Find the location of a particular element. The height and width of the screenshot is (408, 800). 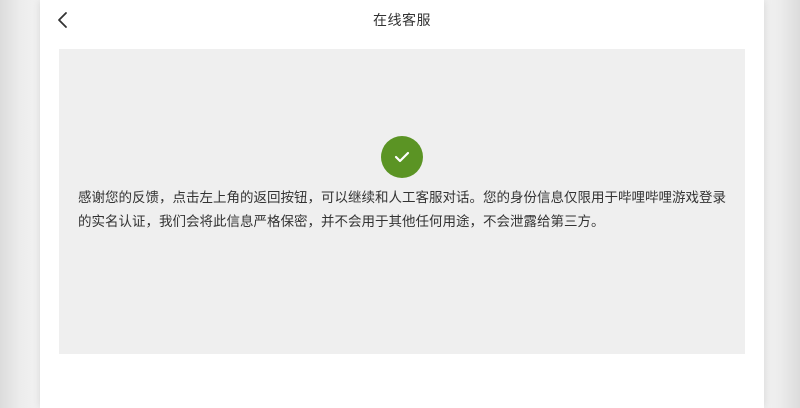

header-bar: 在线客服 is located at coordinates (402, 20).